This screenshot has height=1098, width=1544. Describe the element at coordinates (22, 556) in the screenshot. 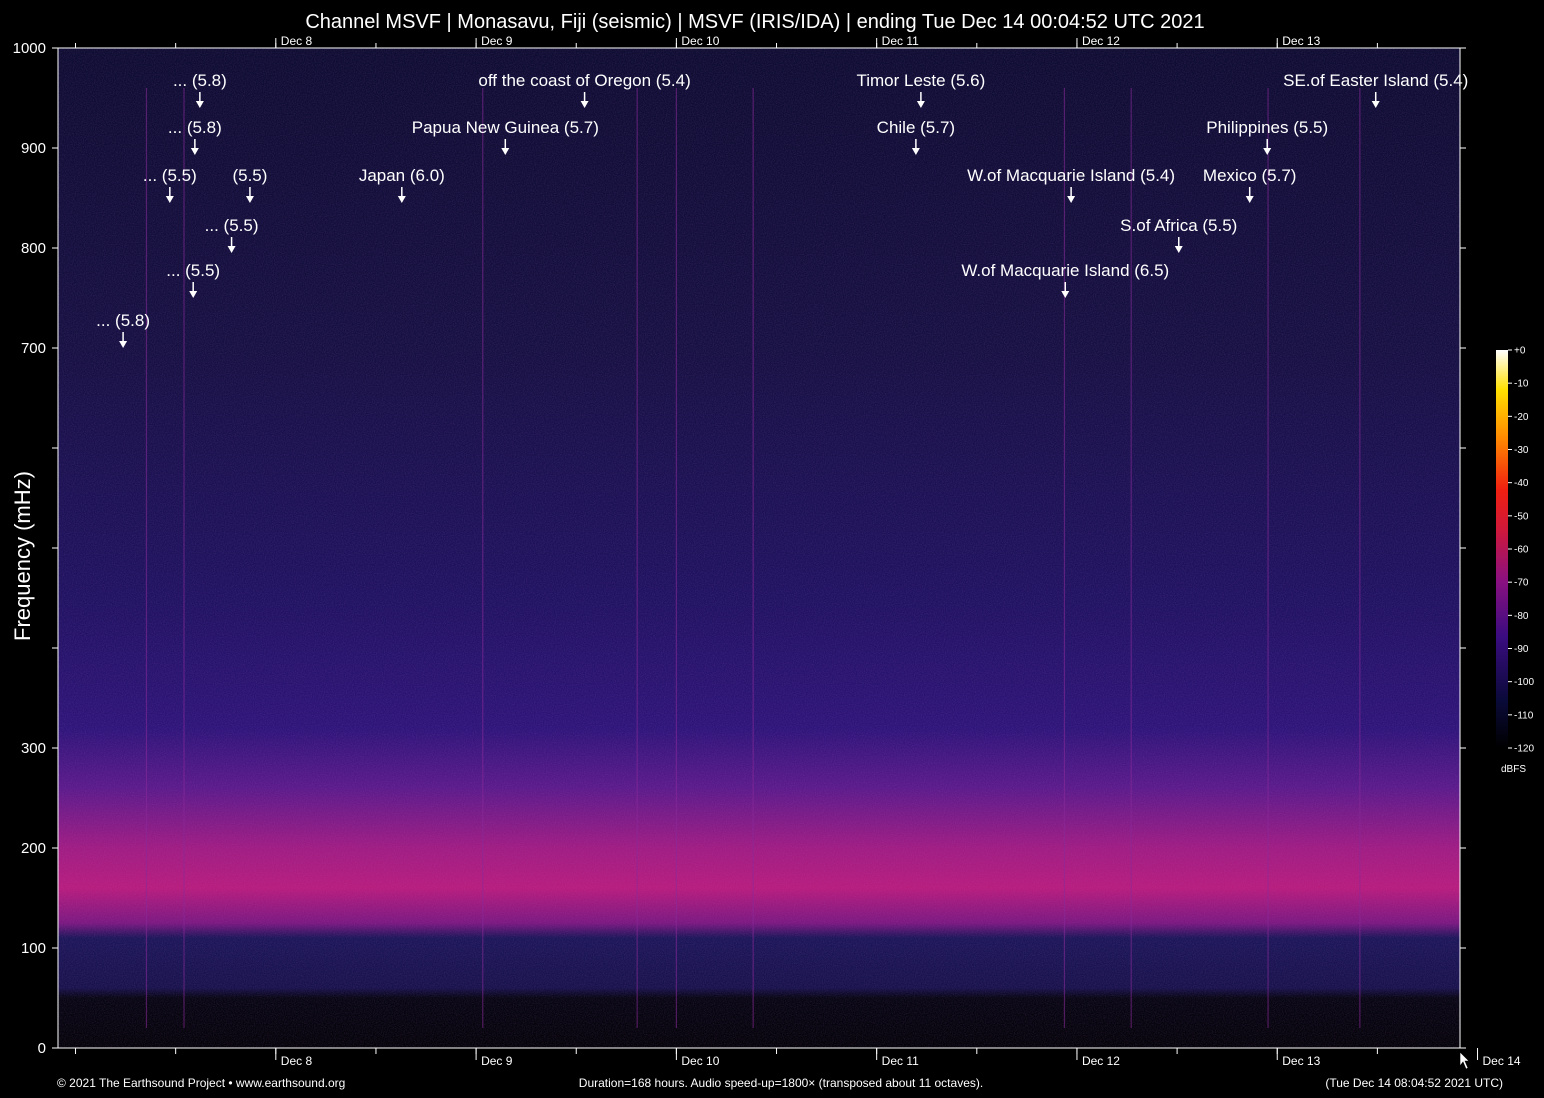

I see `y-axis-label: Frequency (mHz)` at that location.